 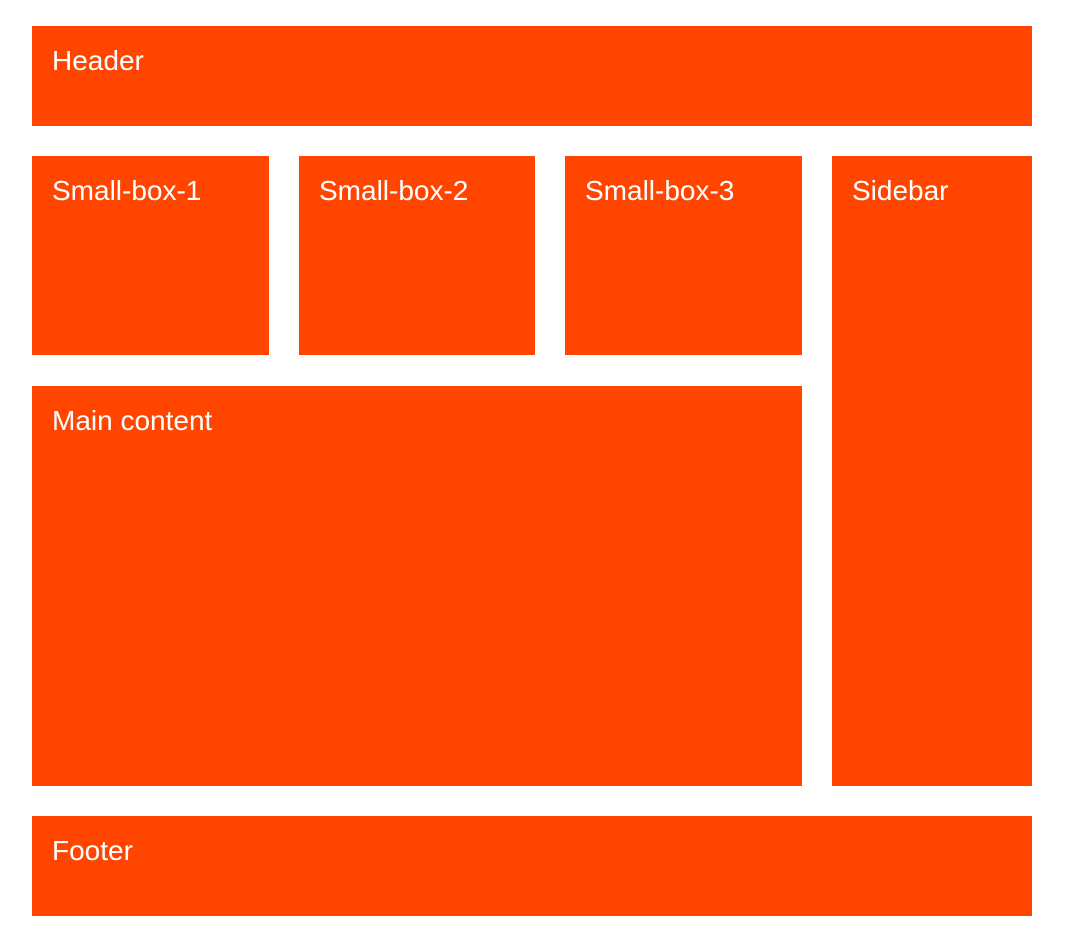 What do you see at coordinates (417, 255) in the screenshot?
I see `small-box-2: Small-box-2` at bounding box center [417, 255].